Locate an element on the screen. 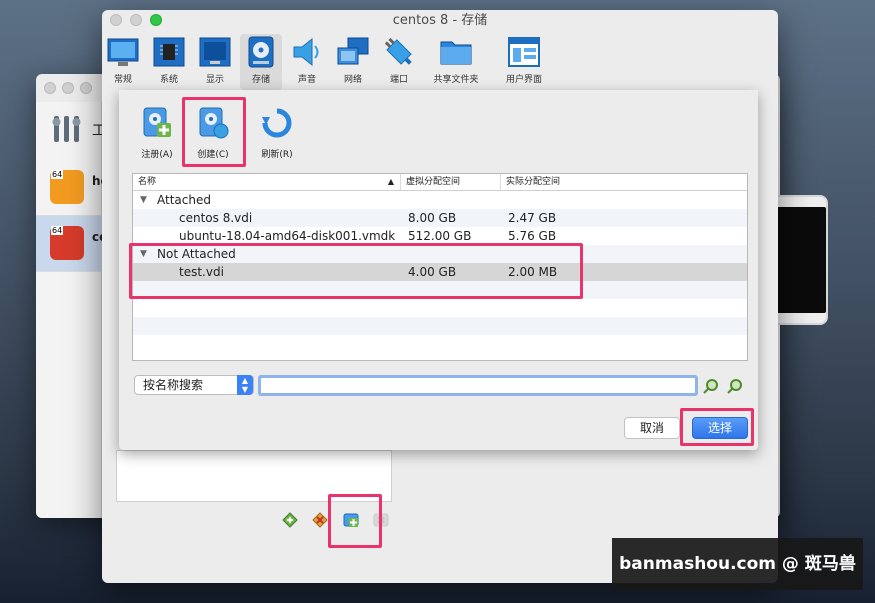  tab-general: 常规 is located at coordinates (123, 62).